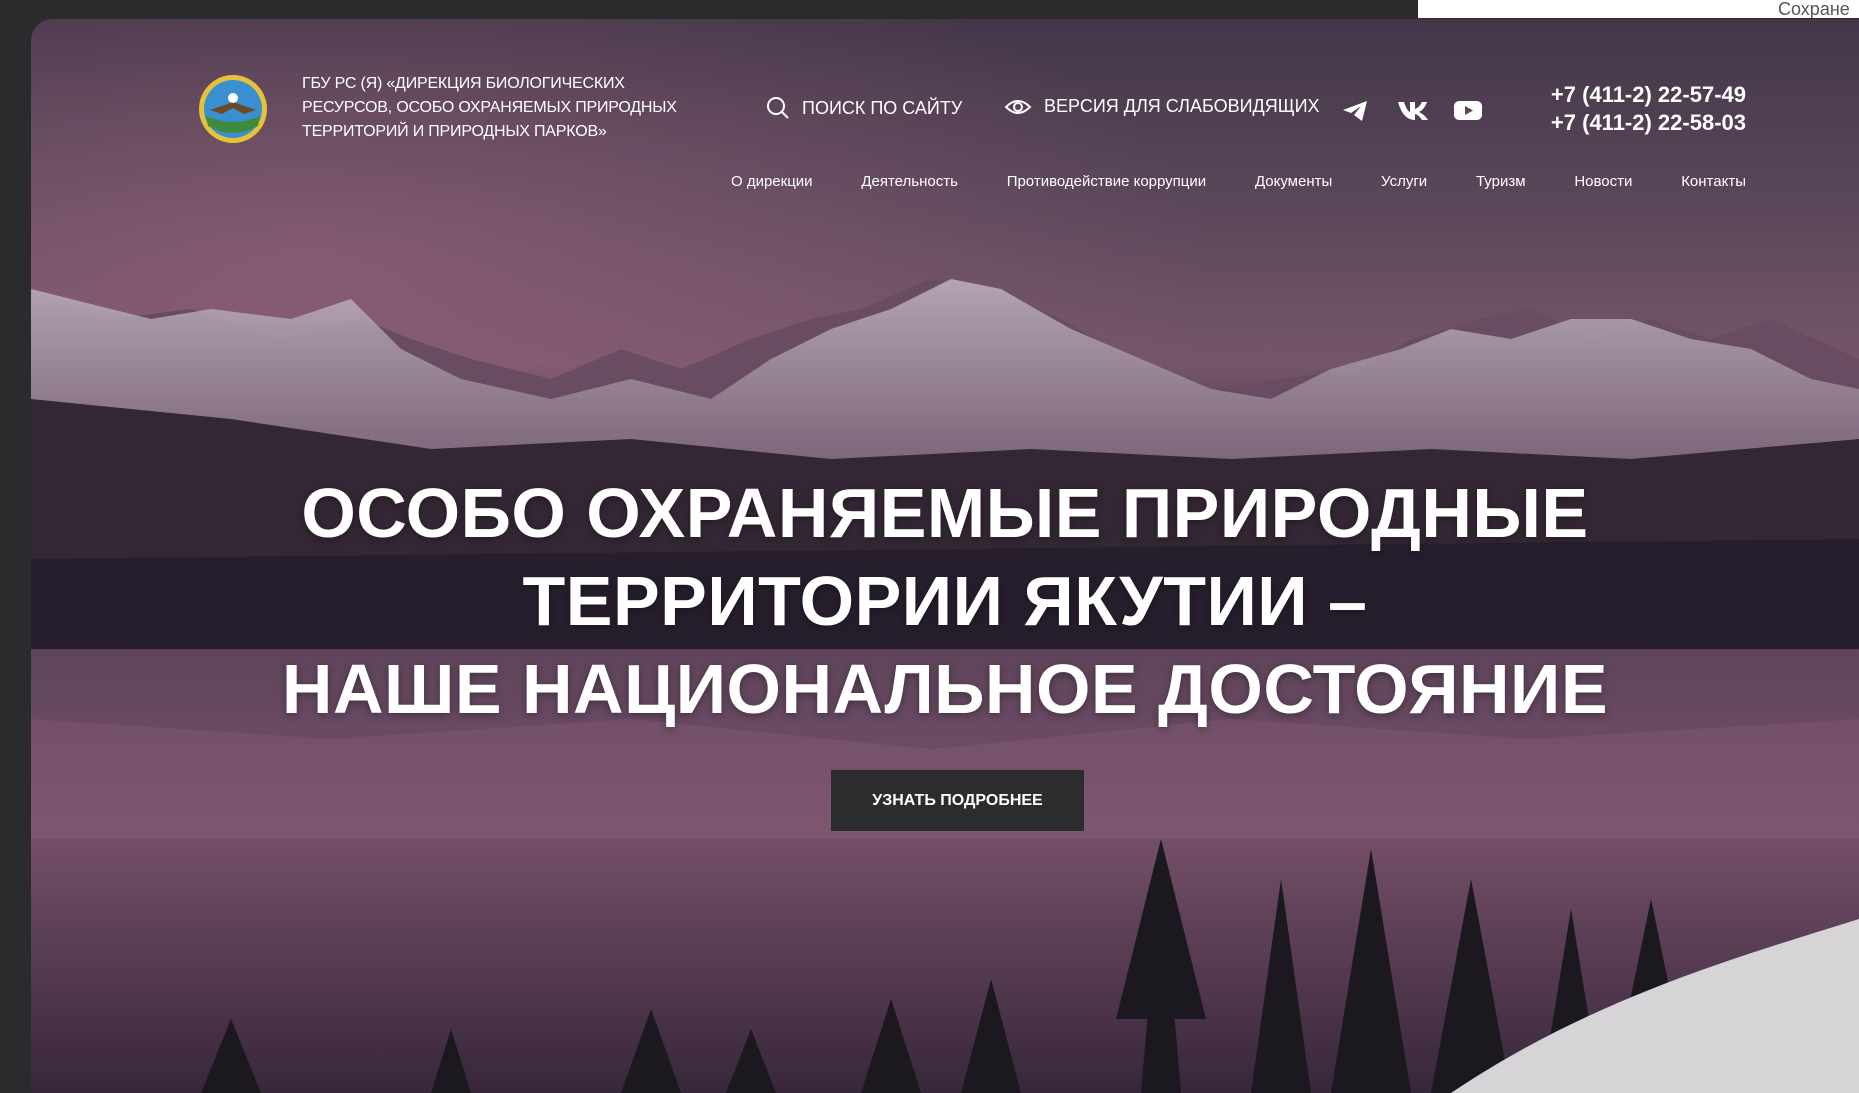 This screenshot has width=1859, height=1093. What do you see at coordinates (1713, 181) in the screenshot?
I see `nav-item-contacts: Контакты` at bounding box center [1713, 181].